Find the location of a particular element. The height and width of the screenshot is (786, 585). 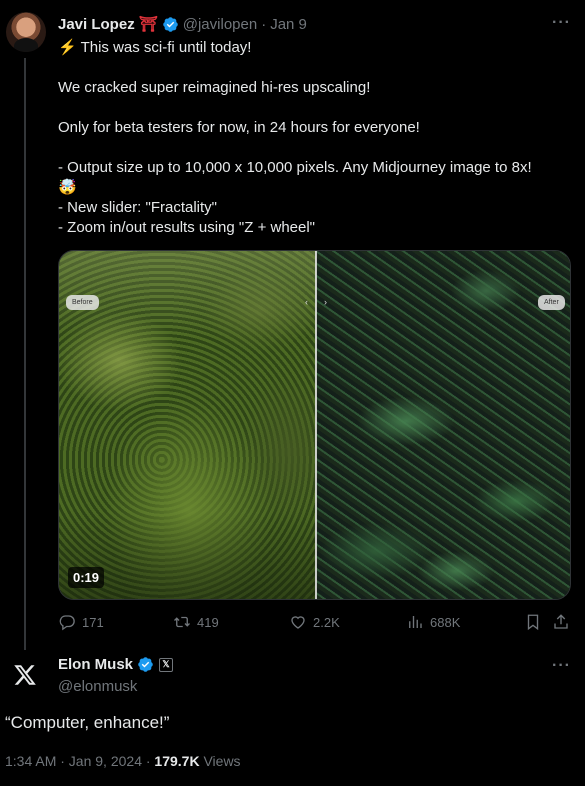

analytics-icon is located at coordinates (415, 622).